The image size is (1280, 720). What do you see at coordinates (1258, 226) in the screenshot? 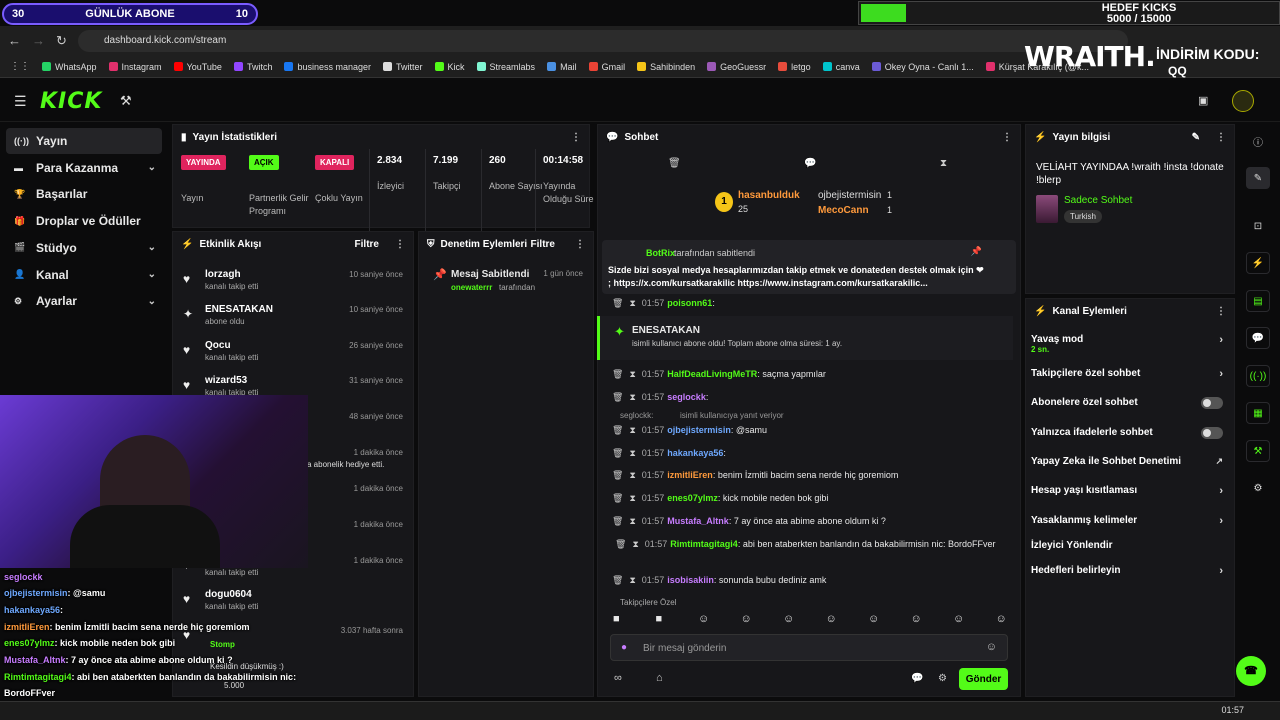
I see `screen-icon: ⊡` at bounding box center [1258, 226].